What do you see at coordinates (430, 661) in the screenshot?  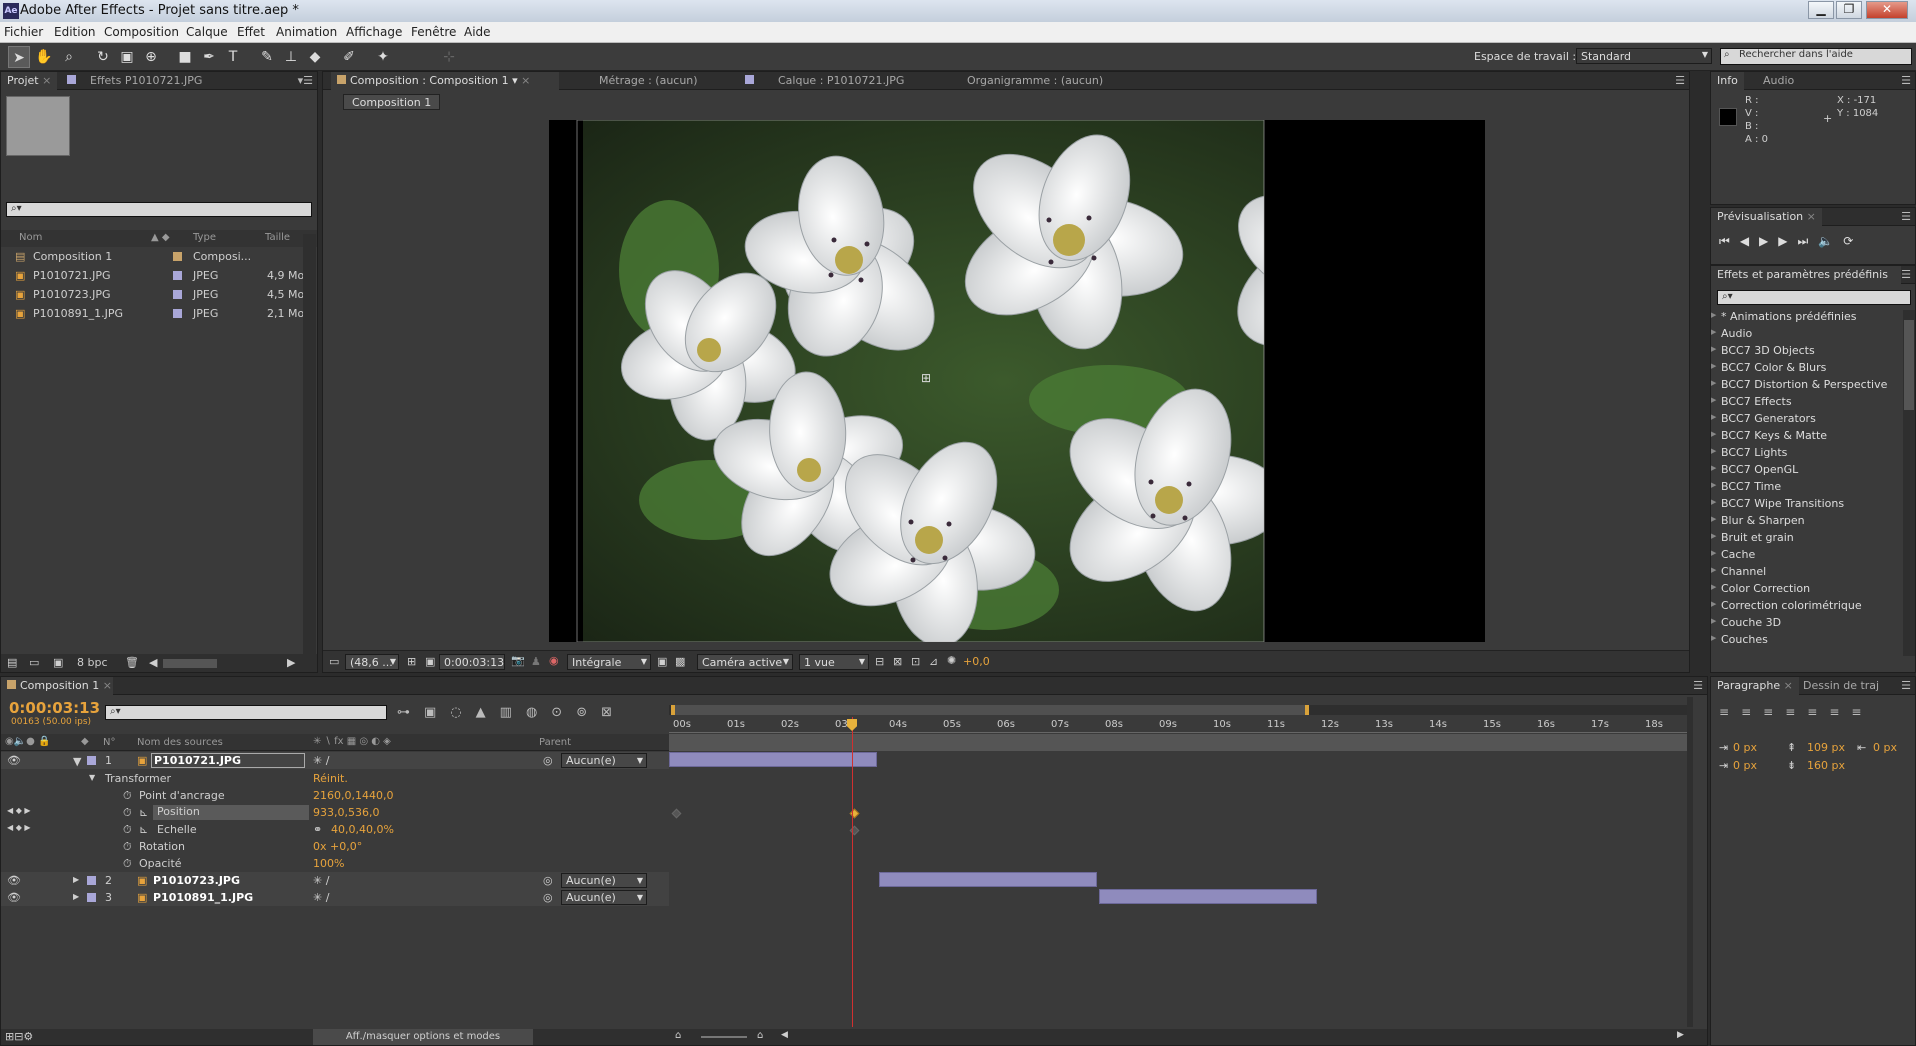 I see `mask-visibility-icon: ▣` at bounding box center [430, 661].